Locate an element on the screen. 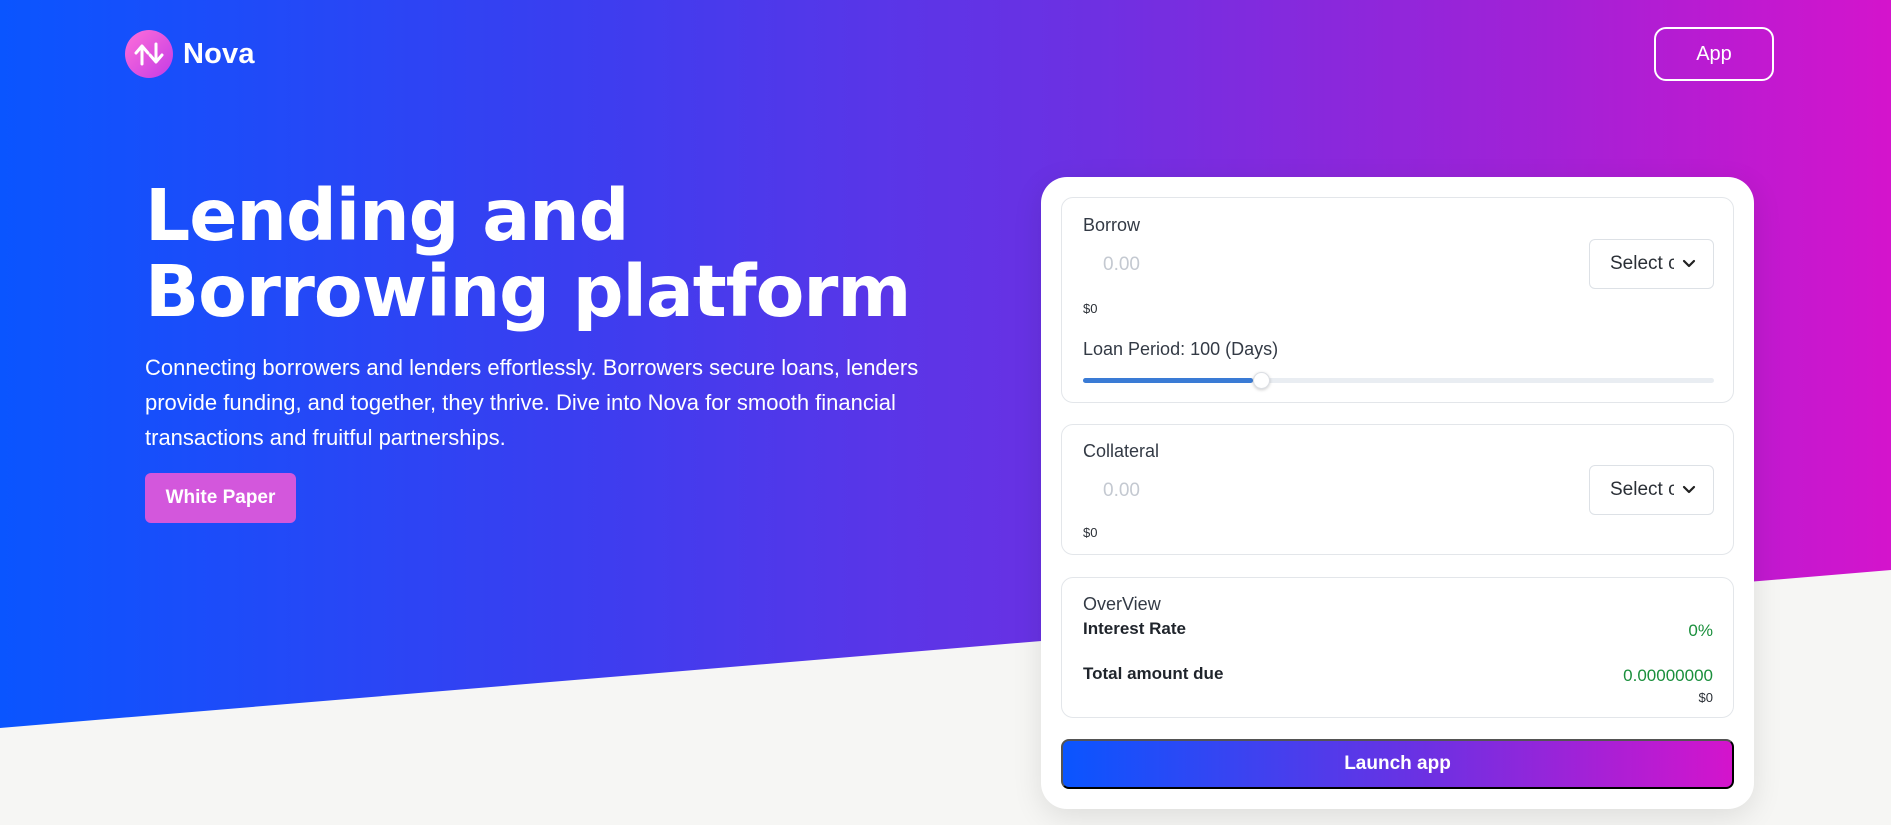 This screenshot has width=1891, height=825. brand-name: Nova is located at coordinates (219, 53).